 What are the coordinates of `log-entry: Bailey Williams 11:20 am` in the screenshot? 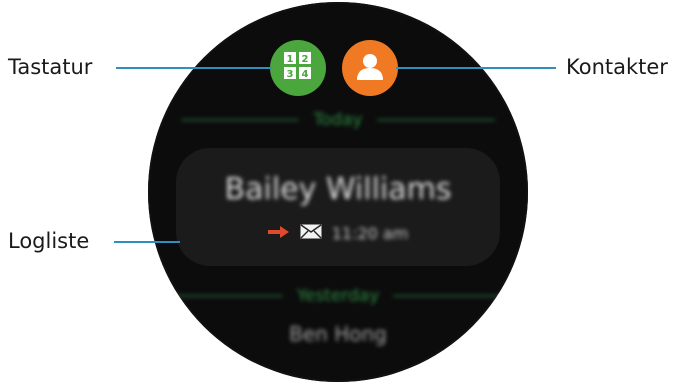 It's located at (338, 207).